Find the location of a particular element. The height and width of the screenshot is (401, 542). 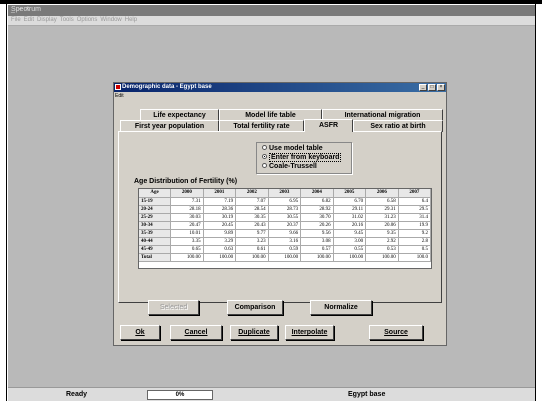

column-header: 2003 is located at coordinates (285, 193).